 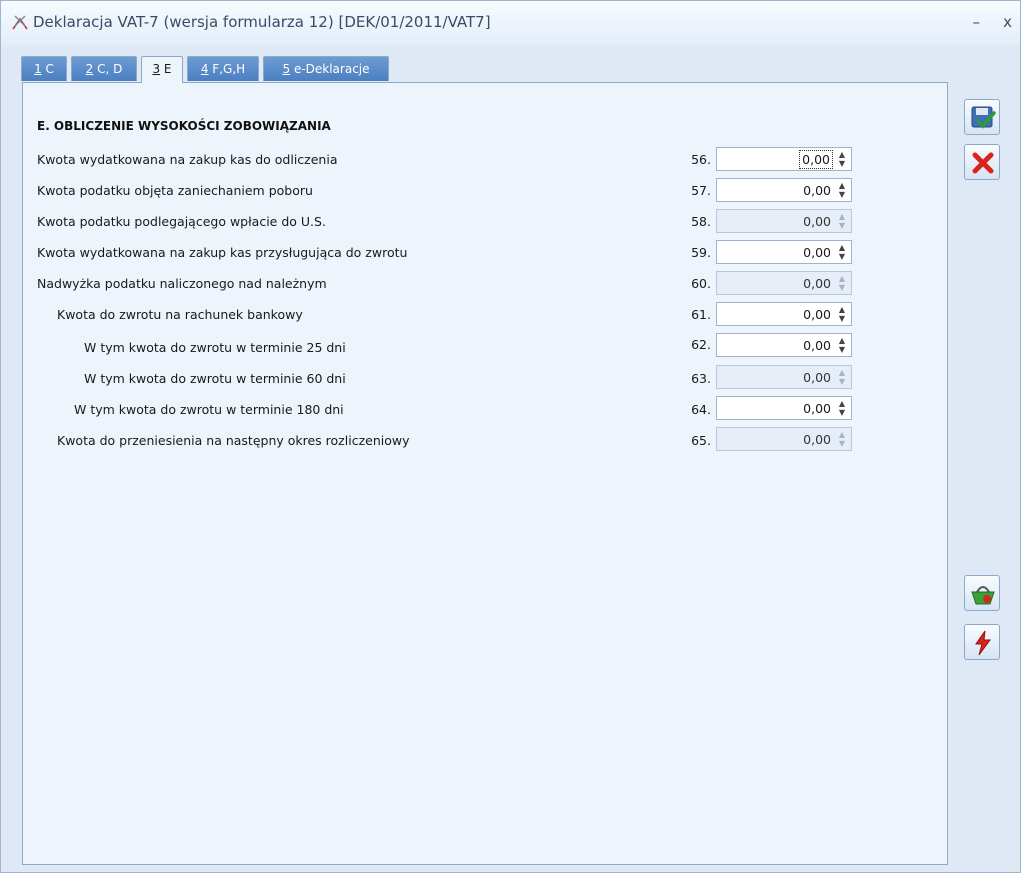 I want to click on row-label-63: W tym kwota do zwrotu w terminie 60 dni, so click(x=215, y=378).